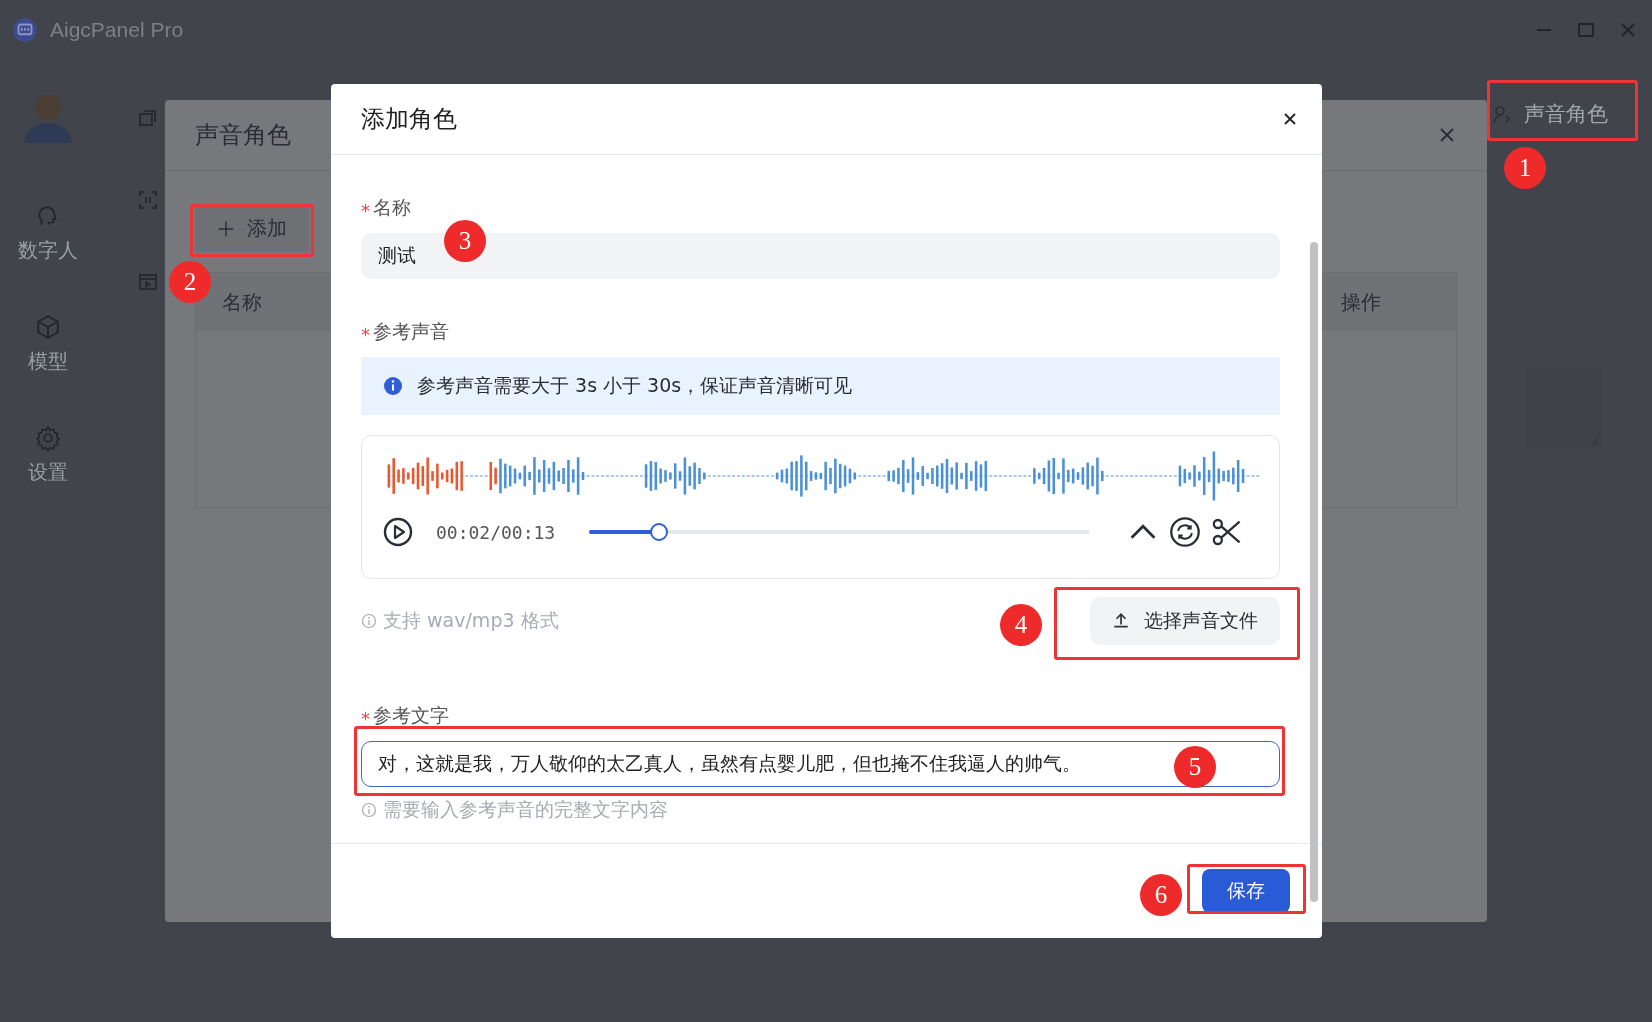  I want to click on maximize-icon, so click(1586, 30).